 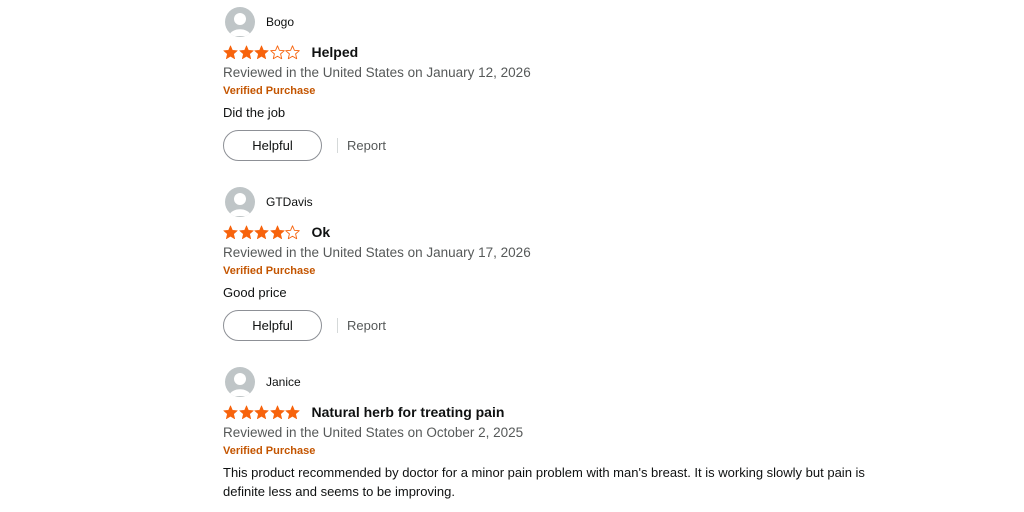 I want to click on reviewer-name: GTDavis, so click(x=289, y=202).